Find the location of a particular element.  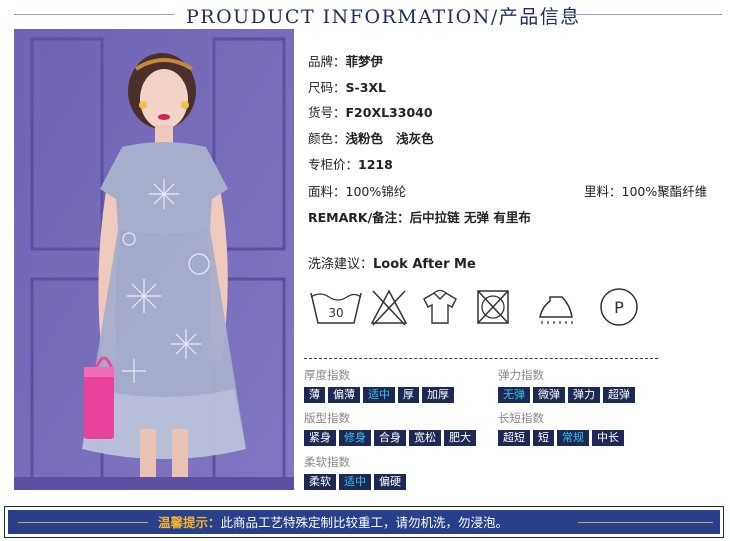

divider-dashed is located at coordinates (481, 358).